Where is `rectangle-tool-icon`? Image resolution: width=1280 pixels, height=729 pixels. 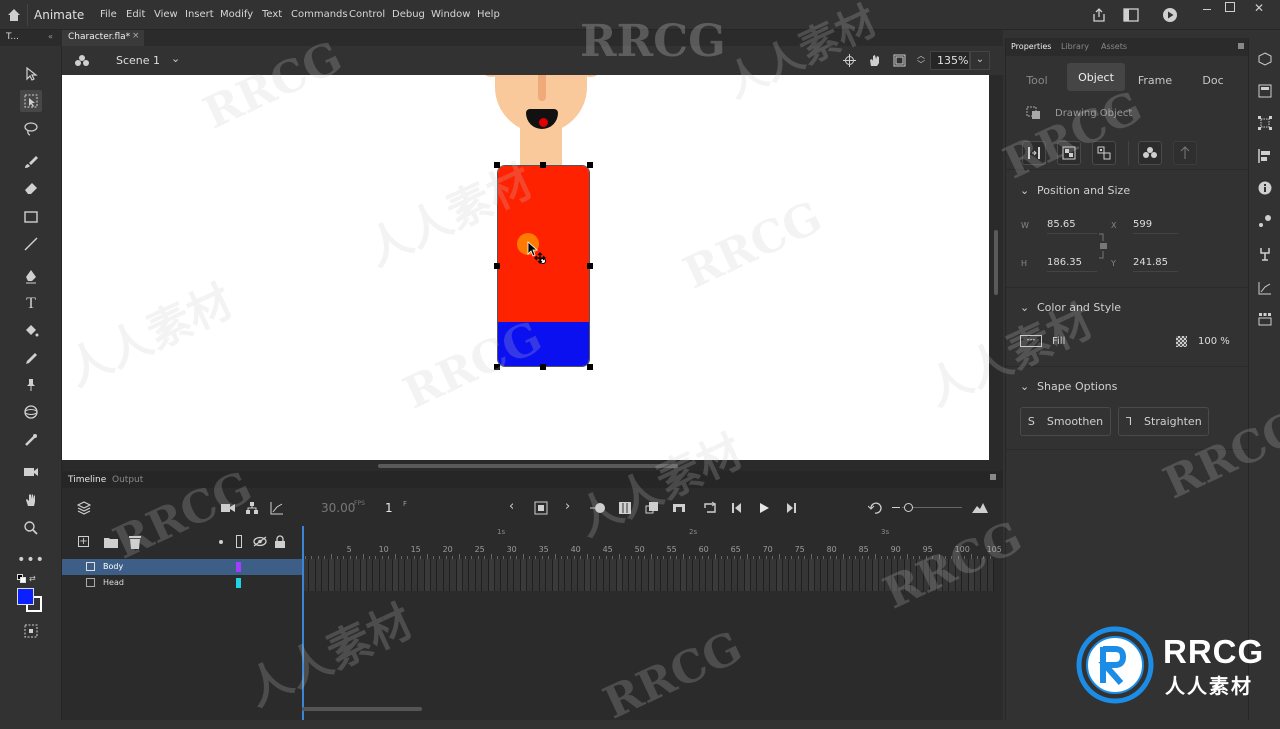 rectangle-tool-icon is located at coordinates (31, 217).